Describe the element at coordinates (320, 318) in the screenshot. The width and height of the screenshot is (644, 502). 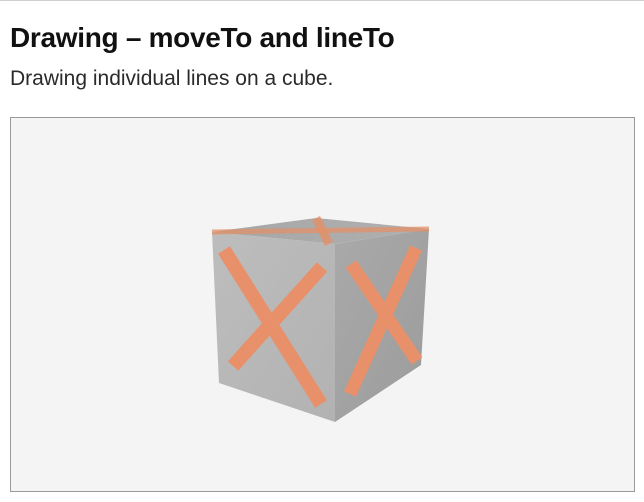
I see `cube-scene` at that location.